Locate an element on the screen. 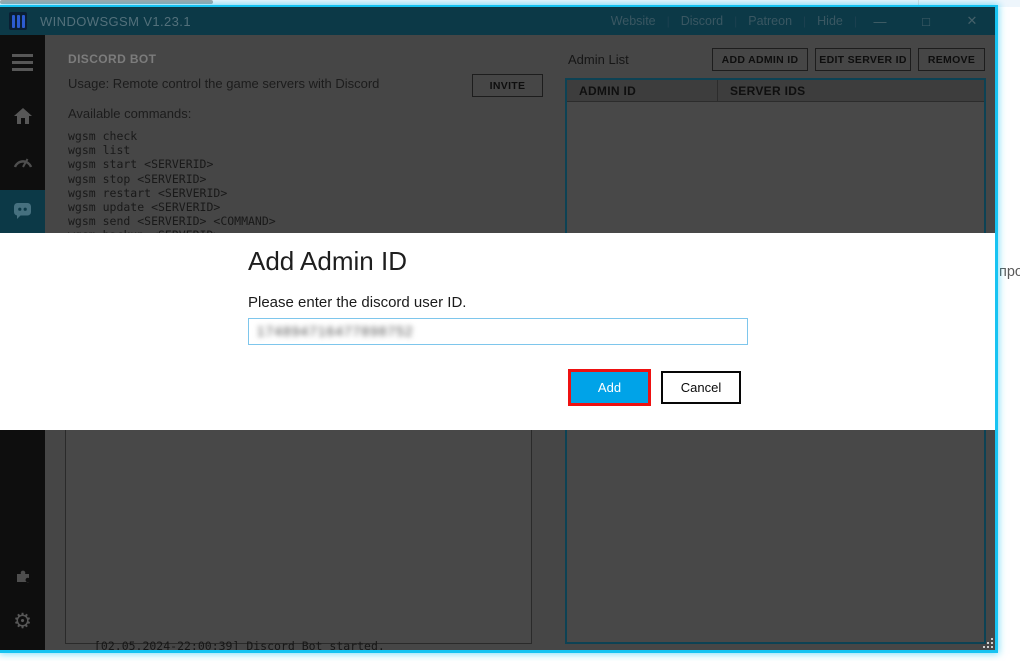 The height and width of the screenshot is (661, 1020). remove-button: REMOVE is located at coordinates (951, 59).